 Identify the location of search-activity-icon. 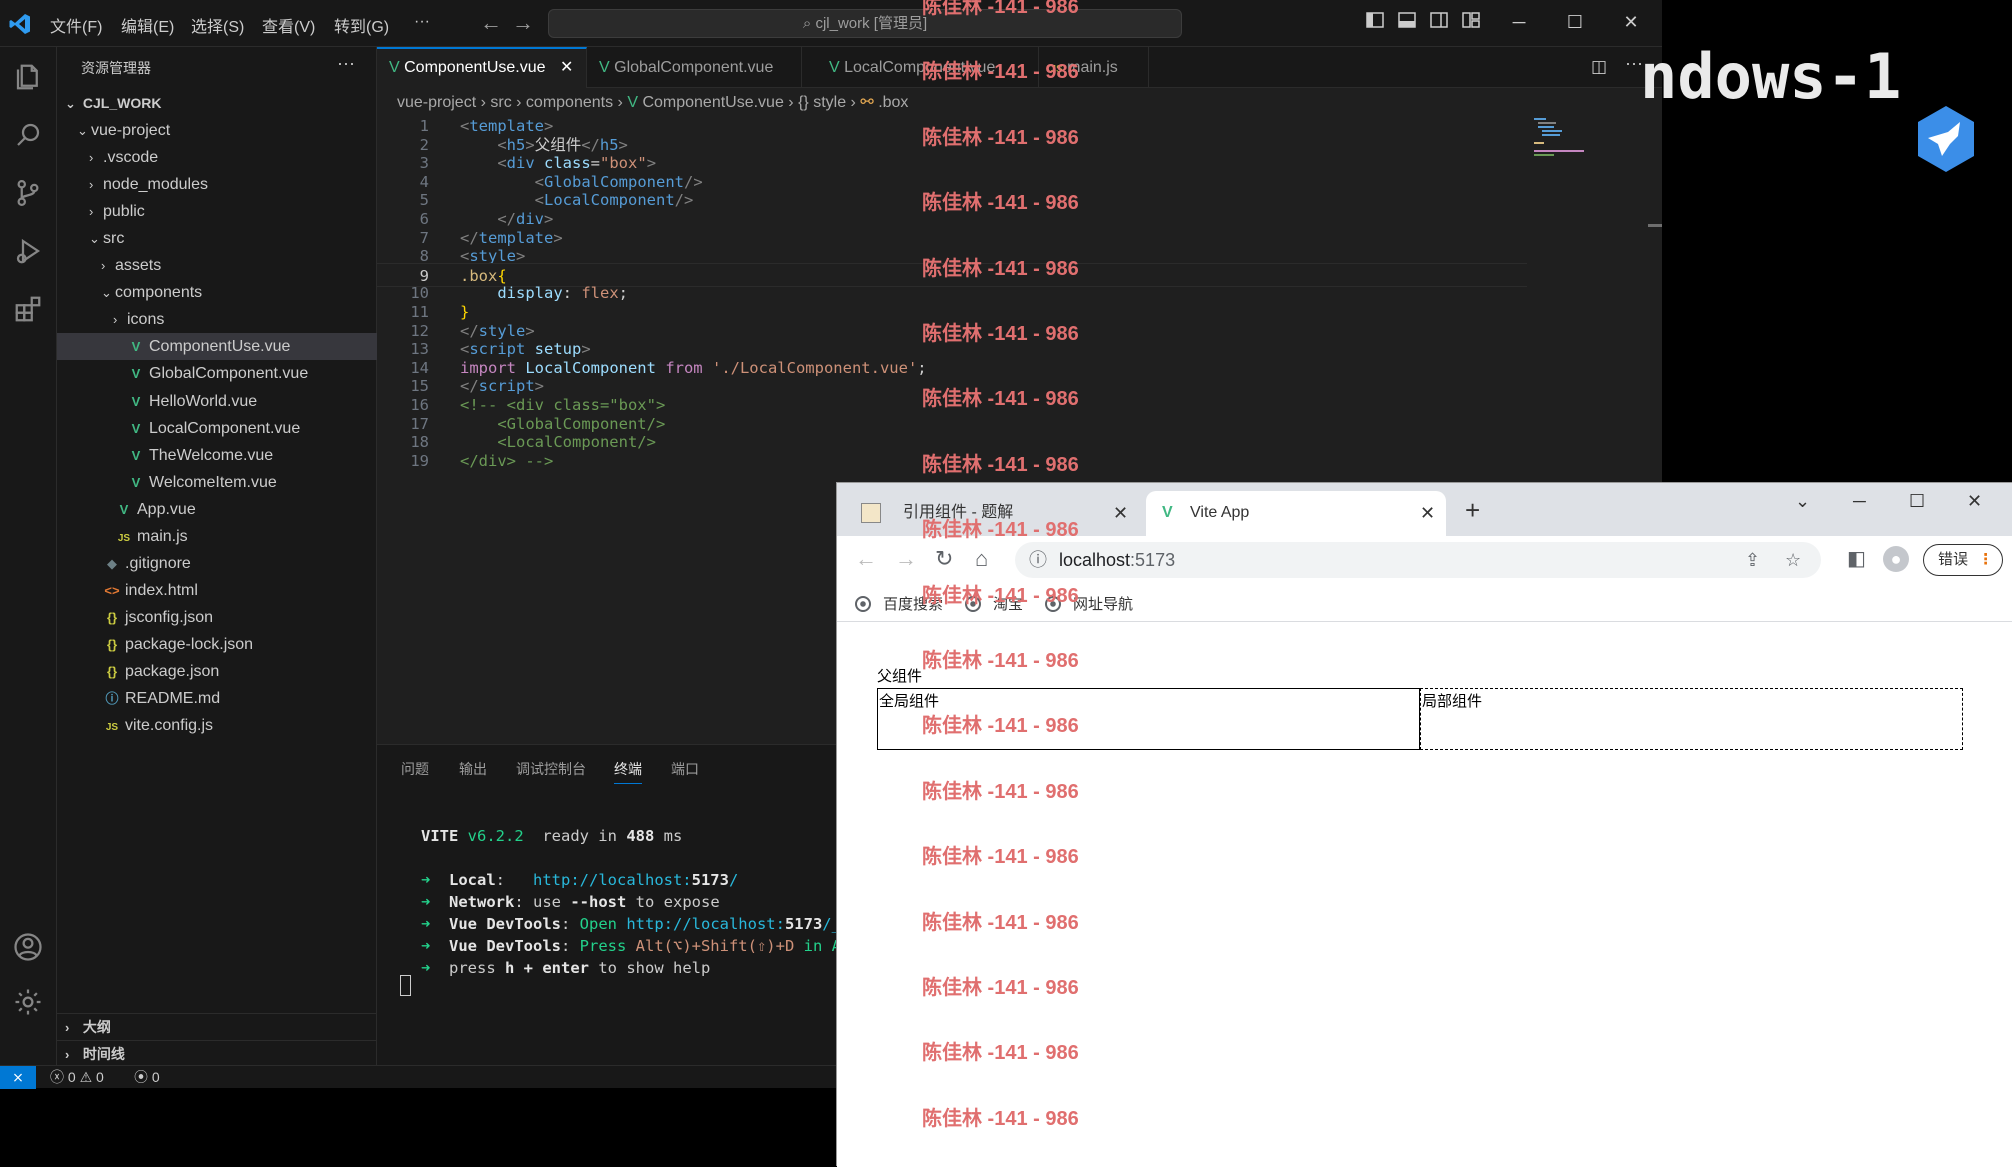
(28, 135).